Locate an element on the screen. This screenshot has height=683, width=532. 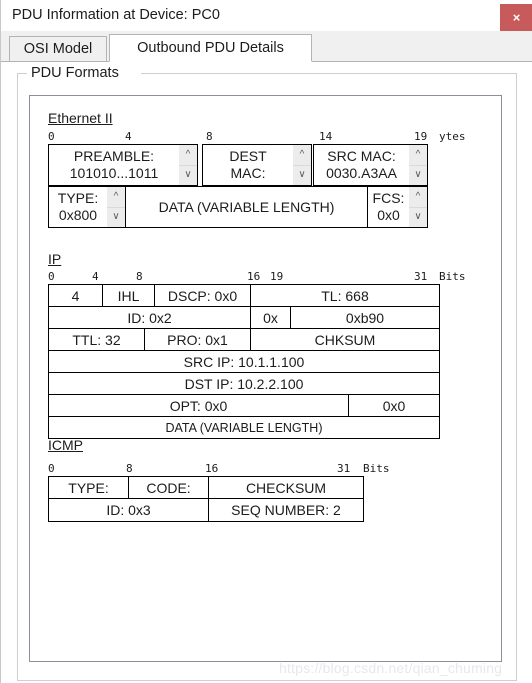
ip-field-data: DATA (VARIABLE LENGTH) is located at coordinates (244, 427).